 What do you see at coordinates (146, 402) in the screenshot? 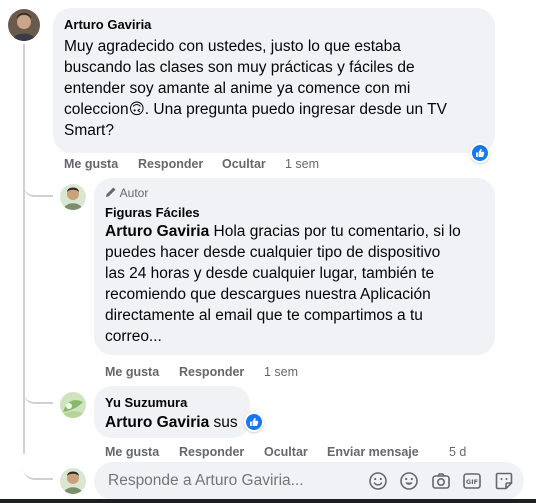
I see `reply-author: Yu Suzumura` at bounding box center [146, 402].